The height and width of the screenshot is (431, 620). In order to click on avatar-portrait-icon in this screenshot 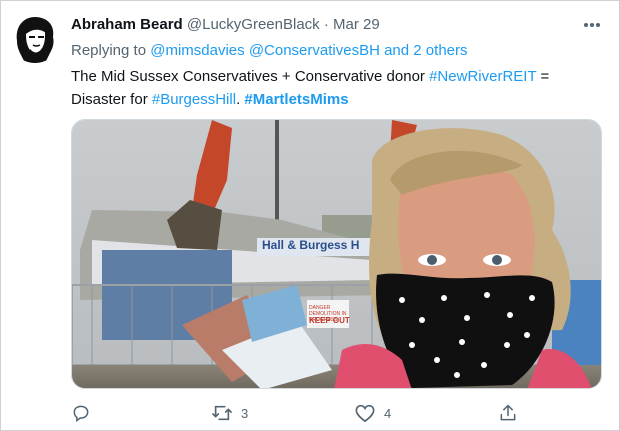, I will do `click(35, 37)`.